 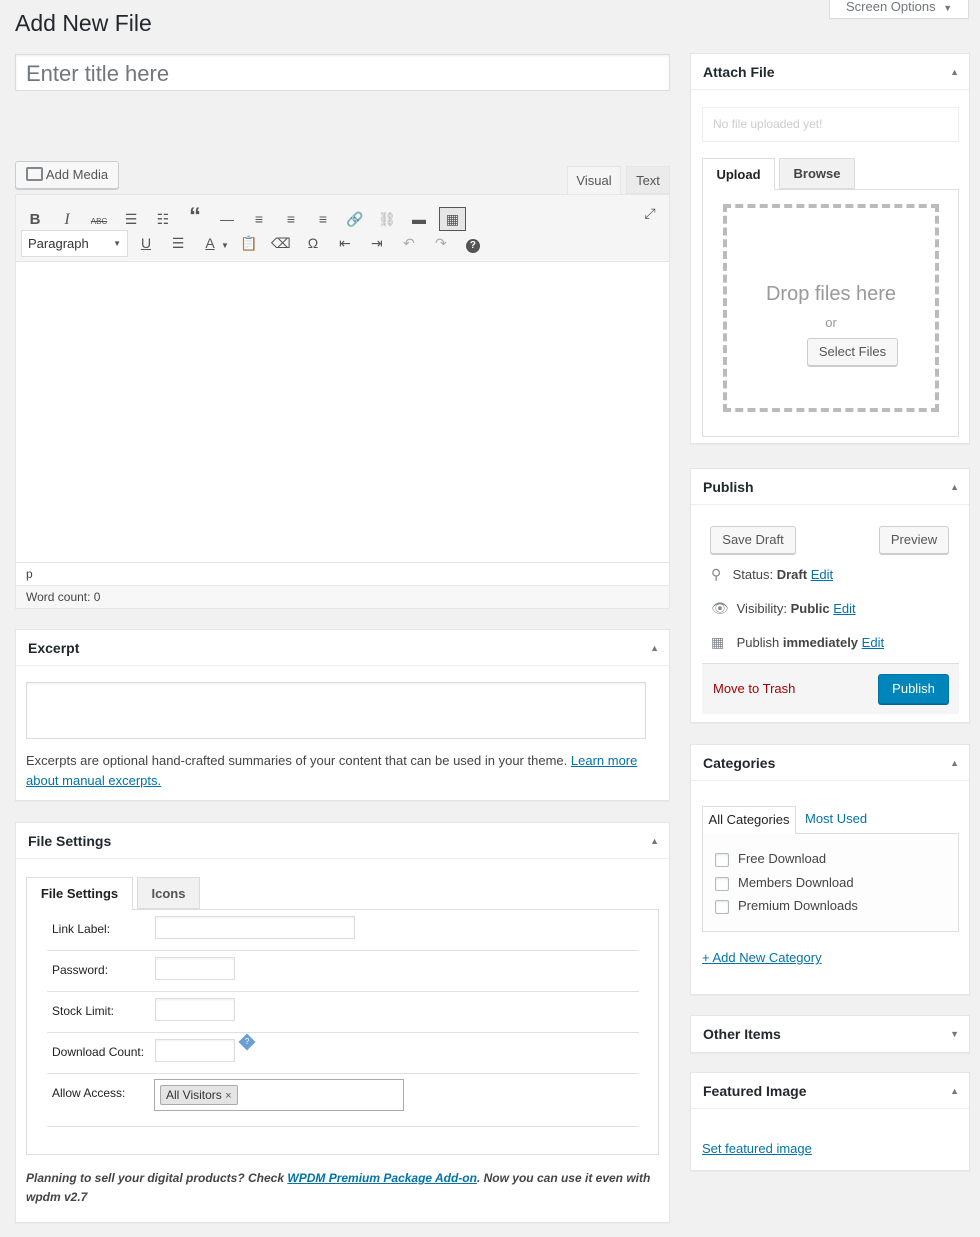 What do you see at coordinates (323, 219) in the screenshot?
I see `align-right-icon: ≡` at bounding box center [323, 219].